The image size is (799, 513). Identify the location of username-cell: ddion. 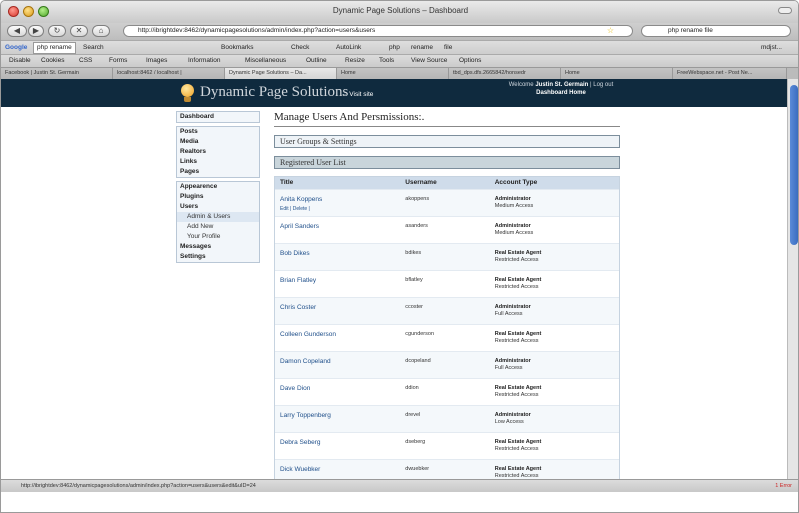
(412, 388).